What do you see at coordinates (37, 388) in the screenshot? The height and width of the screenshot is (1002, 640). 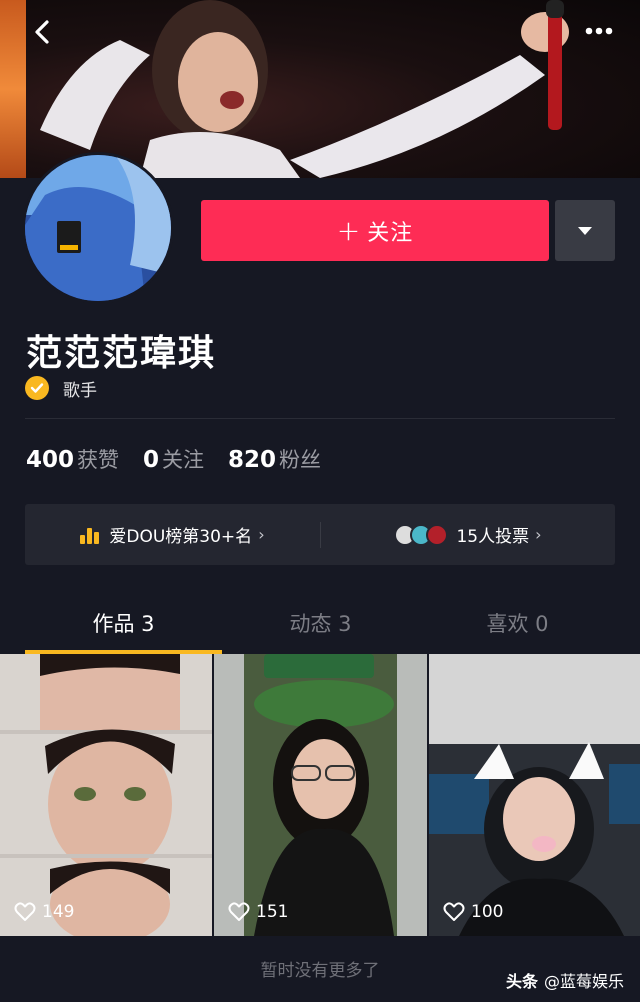 I see `verified-check-icon` at bounding box center [37, 388].